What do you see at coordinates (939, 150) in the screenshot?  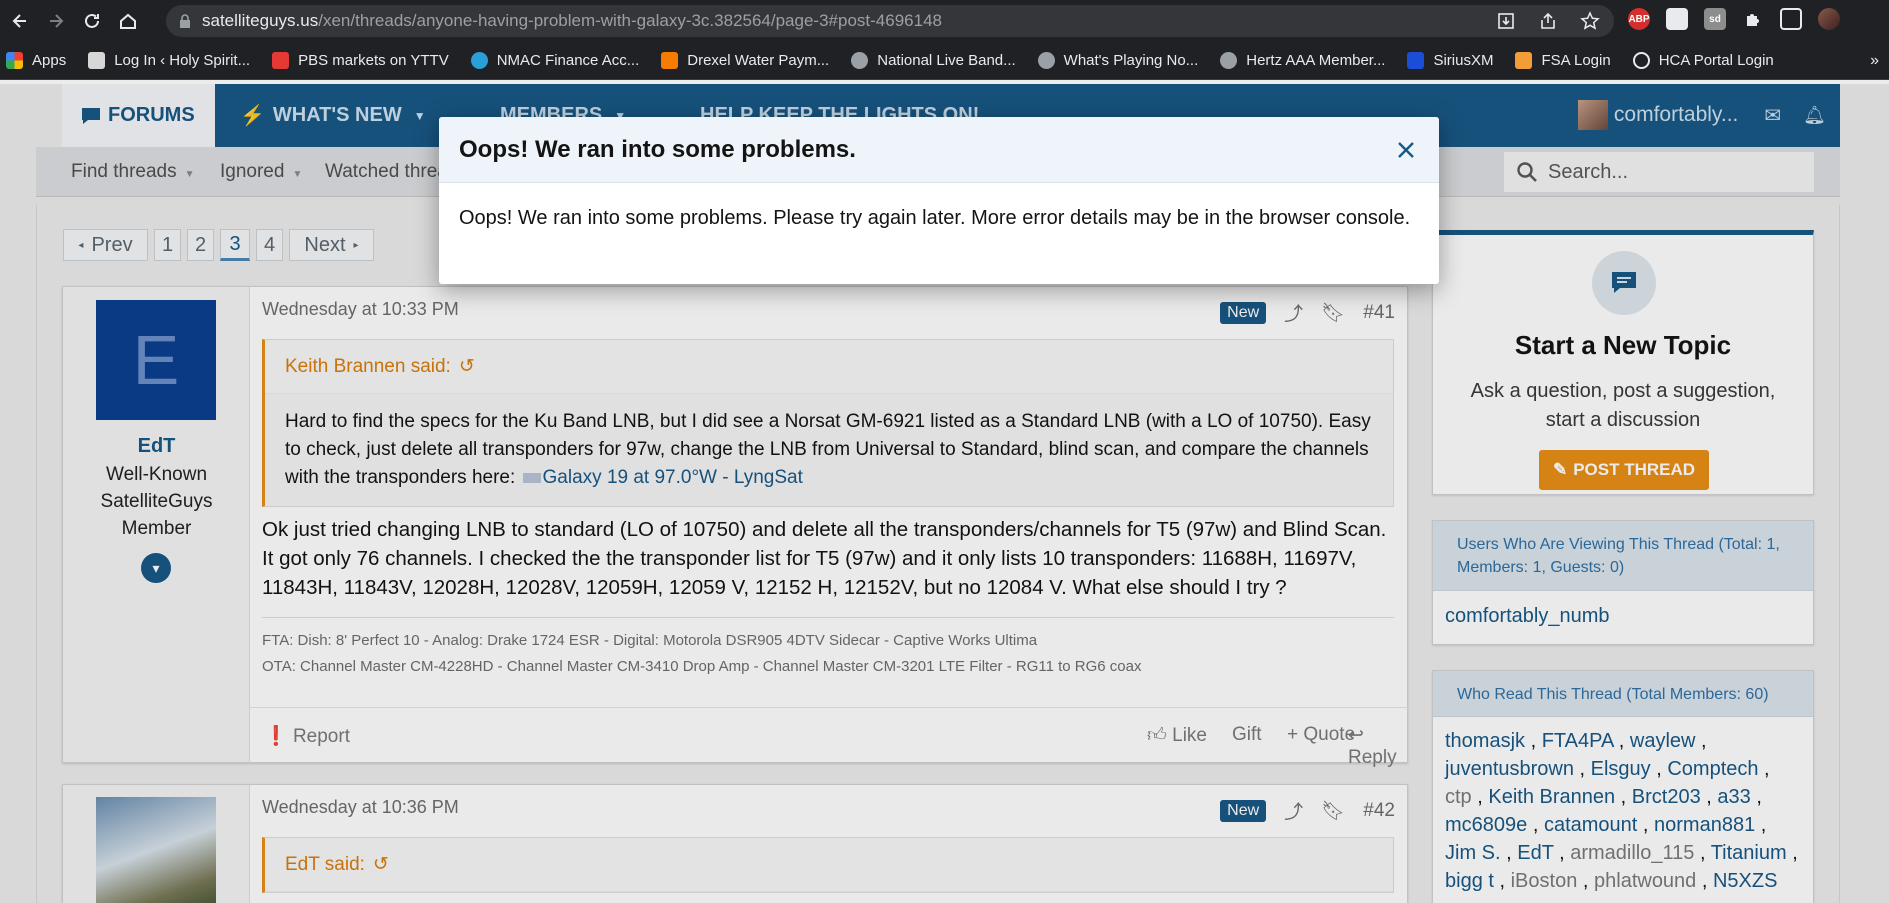 I see `dialog-title: Oops! We ran into some problems.` at bounding box center [939, 150].